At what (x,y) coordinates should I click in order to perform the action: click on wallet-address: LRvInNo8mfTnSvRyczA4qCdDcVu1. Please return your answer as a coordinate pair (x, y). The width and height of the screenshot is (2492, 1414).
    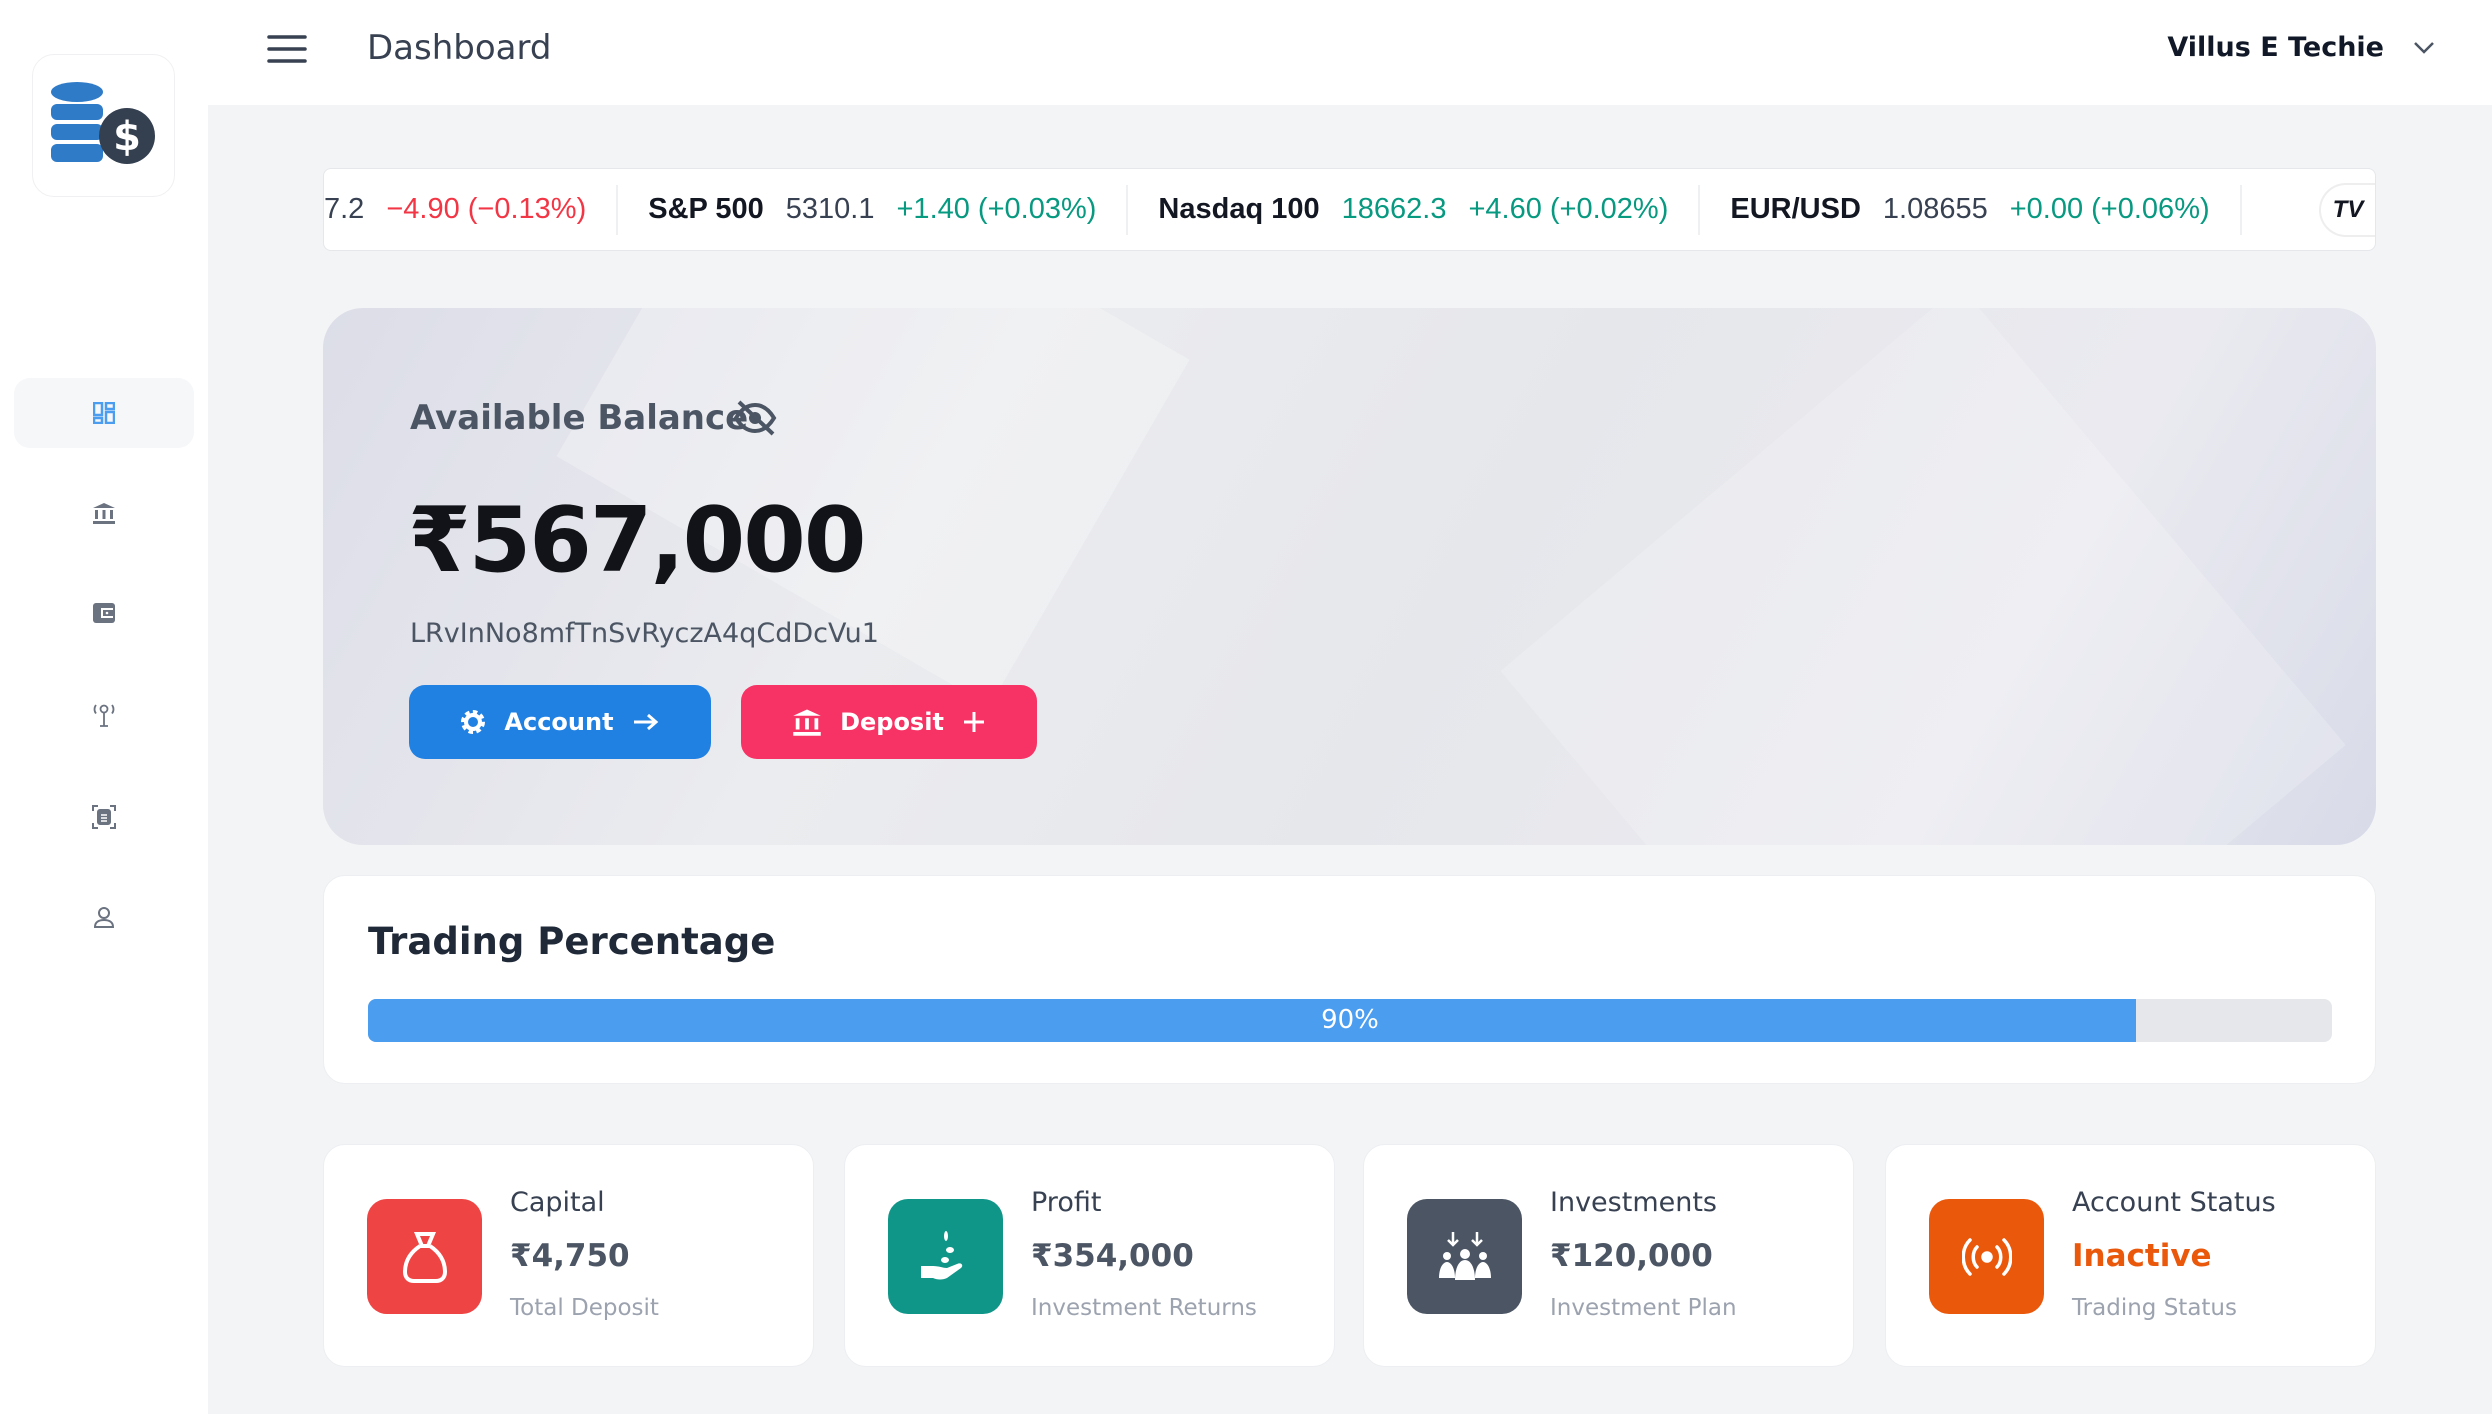
    Looking at the image, I should click on (644, 633).